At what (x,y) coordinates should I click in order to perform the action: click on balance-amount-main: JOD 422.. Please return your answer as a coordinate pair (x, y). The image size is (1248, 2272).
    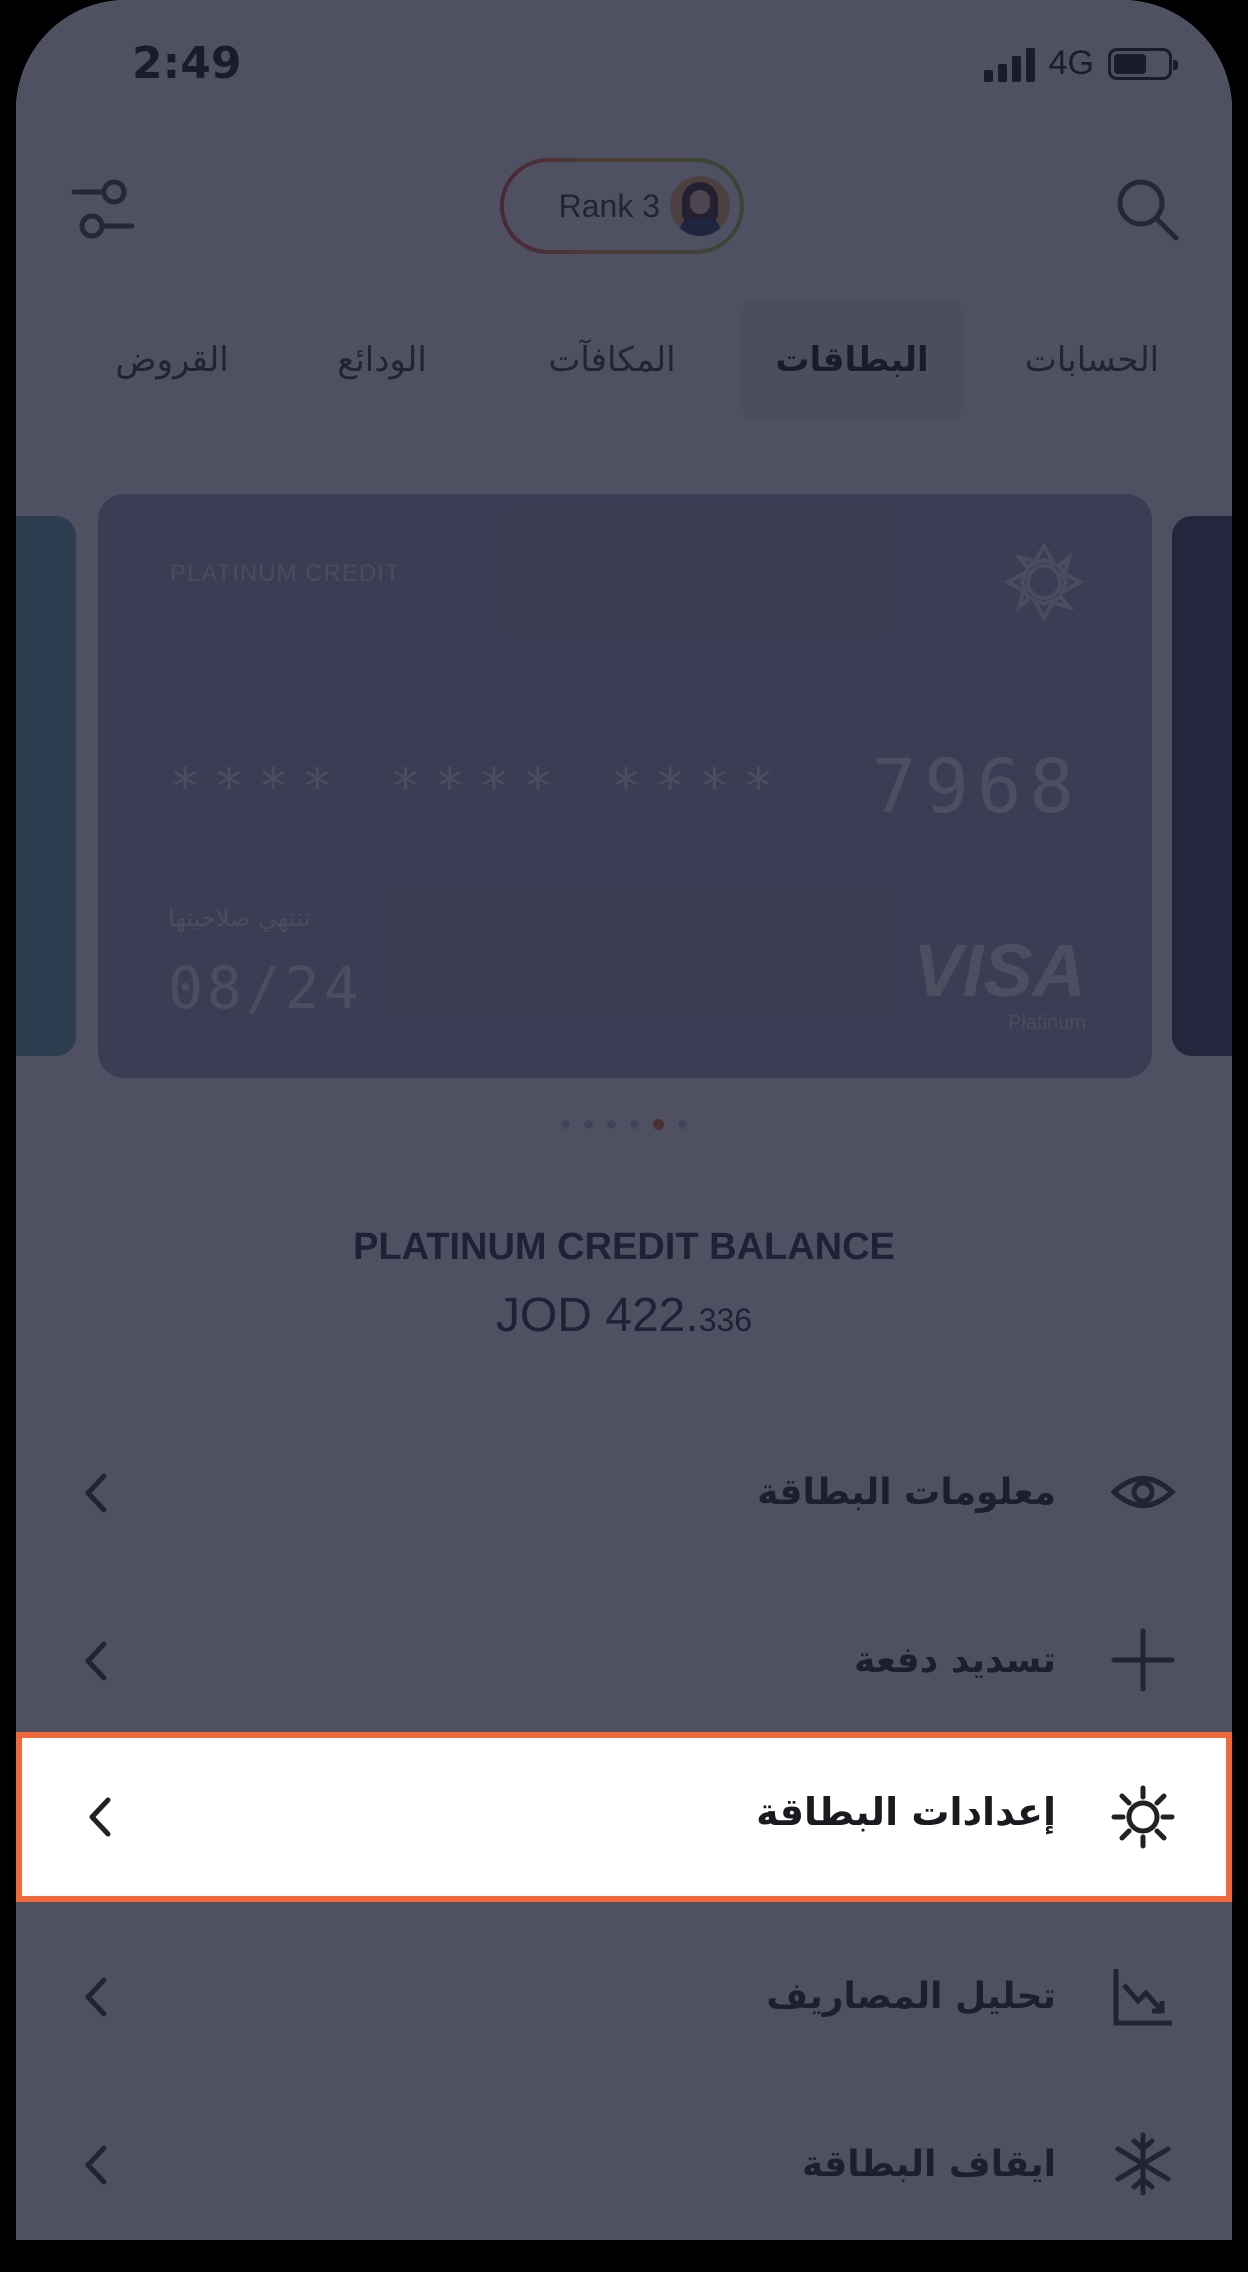
    Looking at the image, I should click on (597, 1315).